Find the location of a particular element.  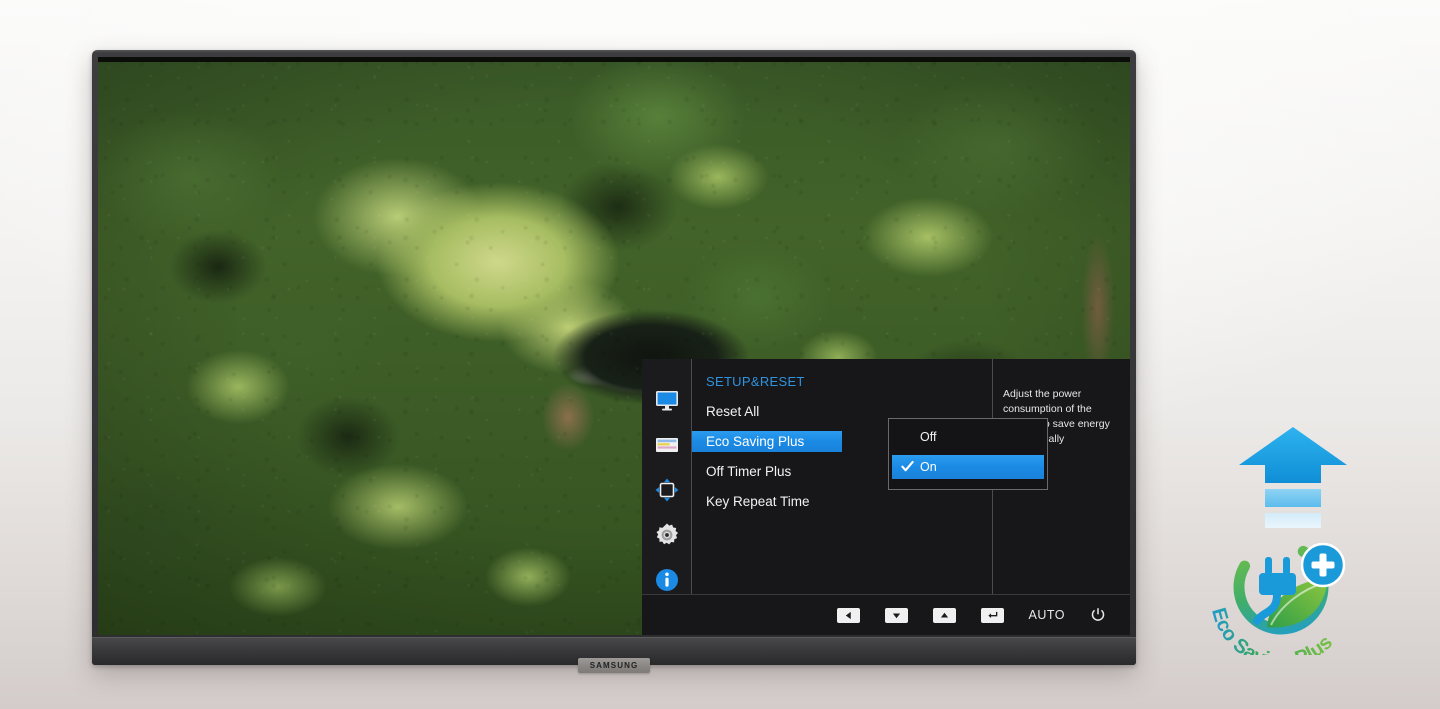

left-arrow-icon is located at coordinates (848, 615).